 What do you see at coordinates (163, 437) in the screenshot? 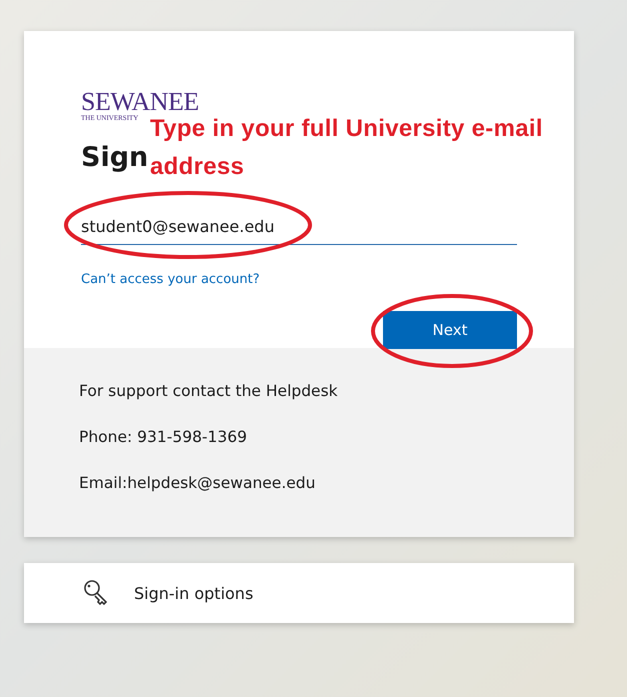
I see `support-text: Phone: 931-598-1369` at bounding box center [163, 437].